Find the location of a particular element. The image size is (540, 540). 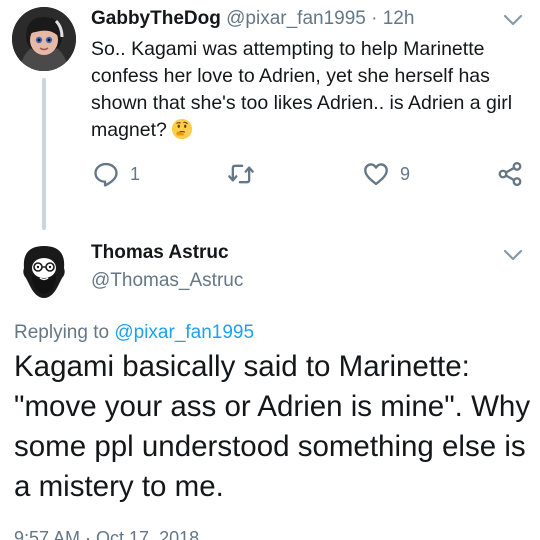

reply-count: 1 is located at coordinates (135, 173).